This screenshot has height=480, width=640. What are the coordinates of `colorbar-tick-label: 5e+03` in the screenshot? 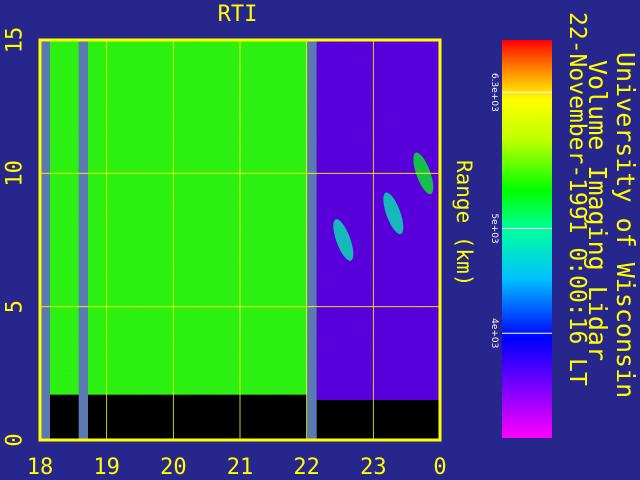 It's located at (494, 228).